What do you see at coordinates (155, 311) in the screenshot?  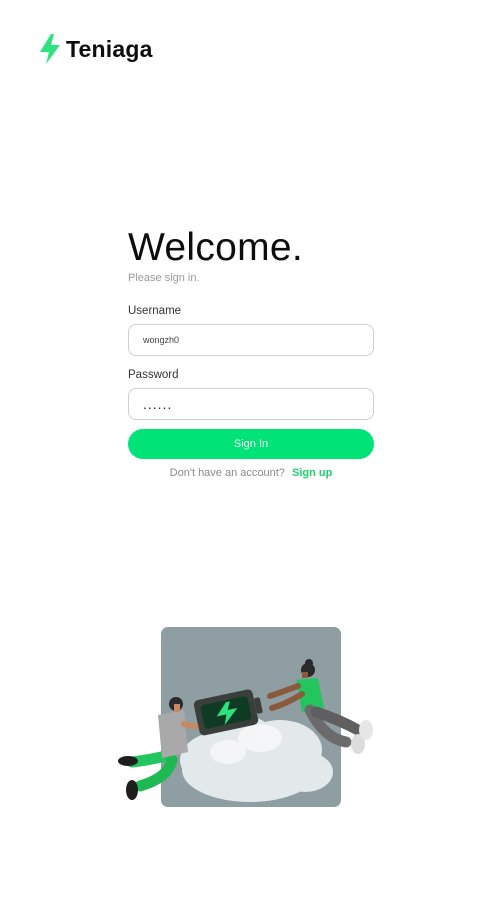 I see `username-label: Username` at bounding box center [155, 311].